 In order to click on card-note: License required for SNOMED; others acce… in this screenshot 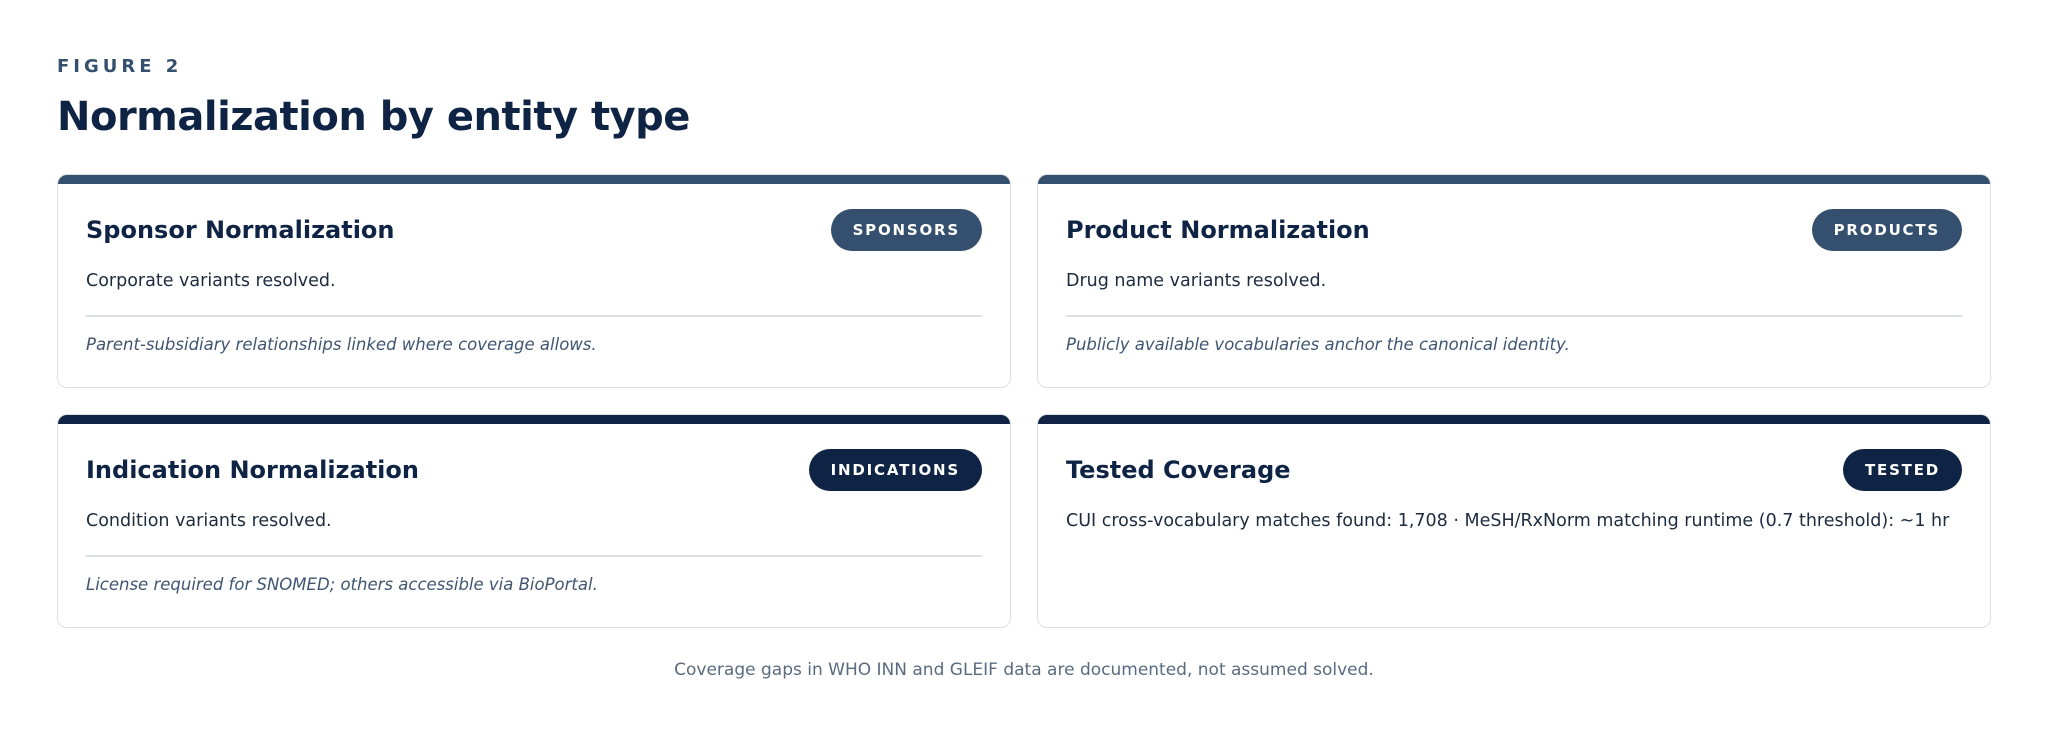, I will do `click(342, 584)`.